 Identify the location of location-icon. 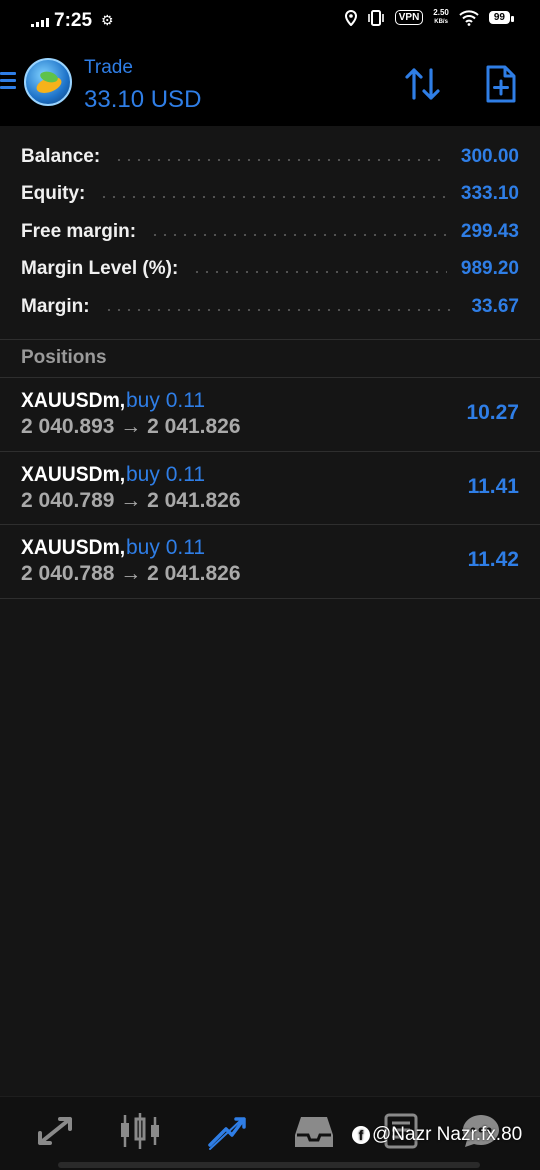
(350, 17).